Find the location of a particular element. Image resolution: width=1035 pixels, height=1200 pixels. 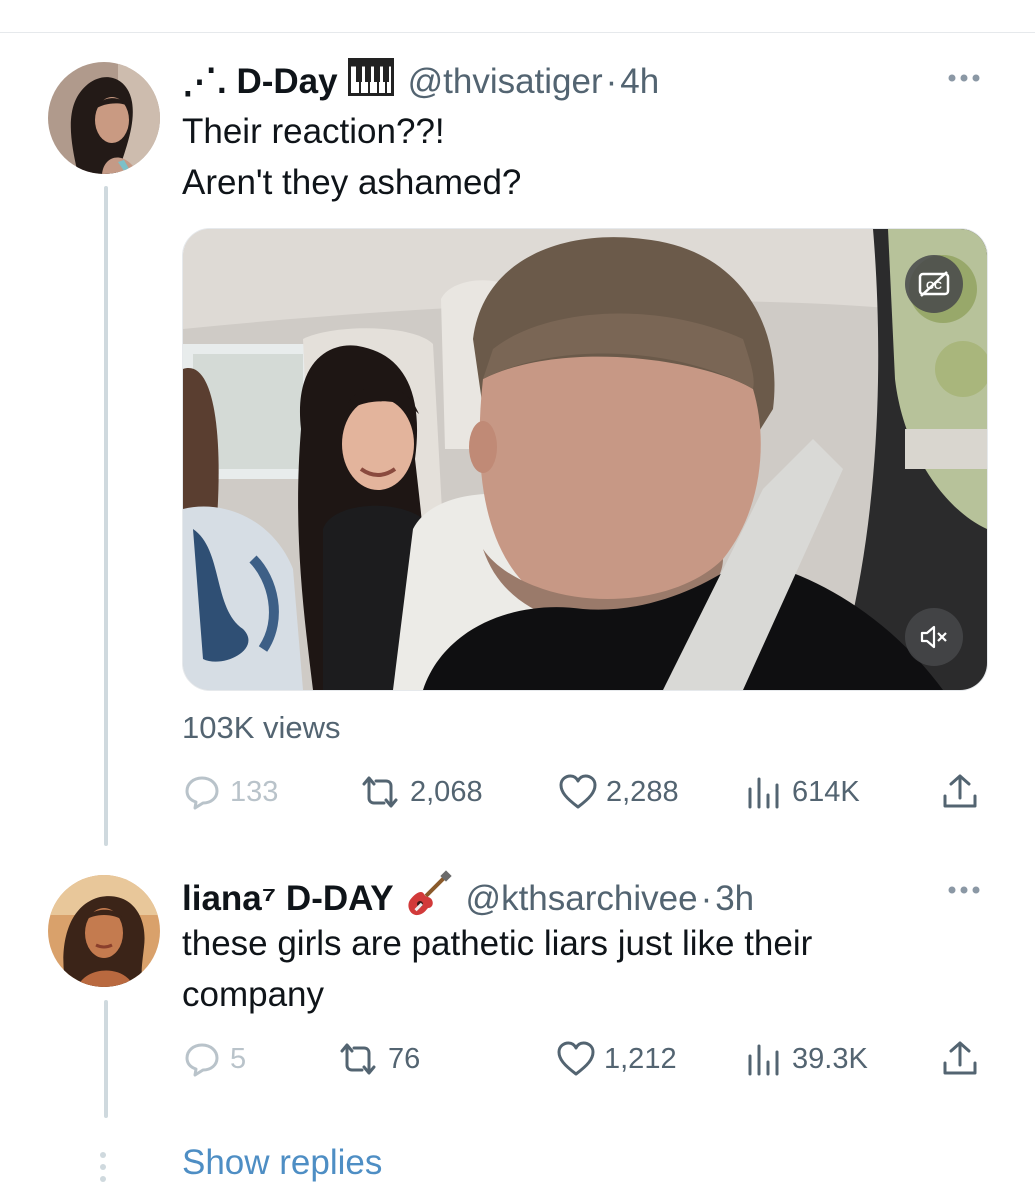

captions-button: CC is located at coordinates (934, 284).